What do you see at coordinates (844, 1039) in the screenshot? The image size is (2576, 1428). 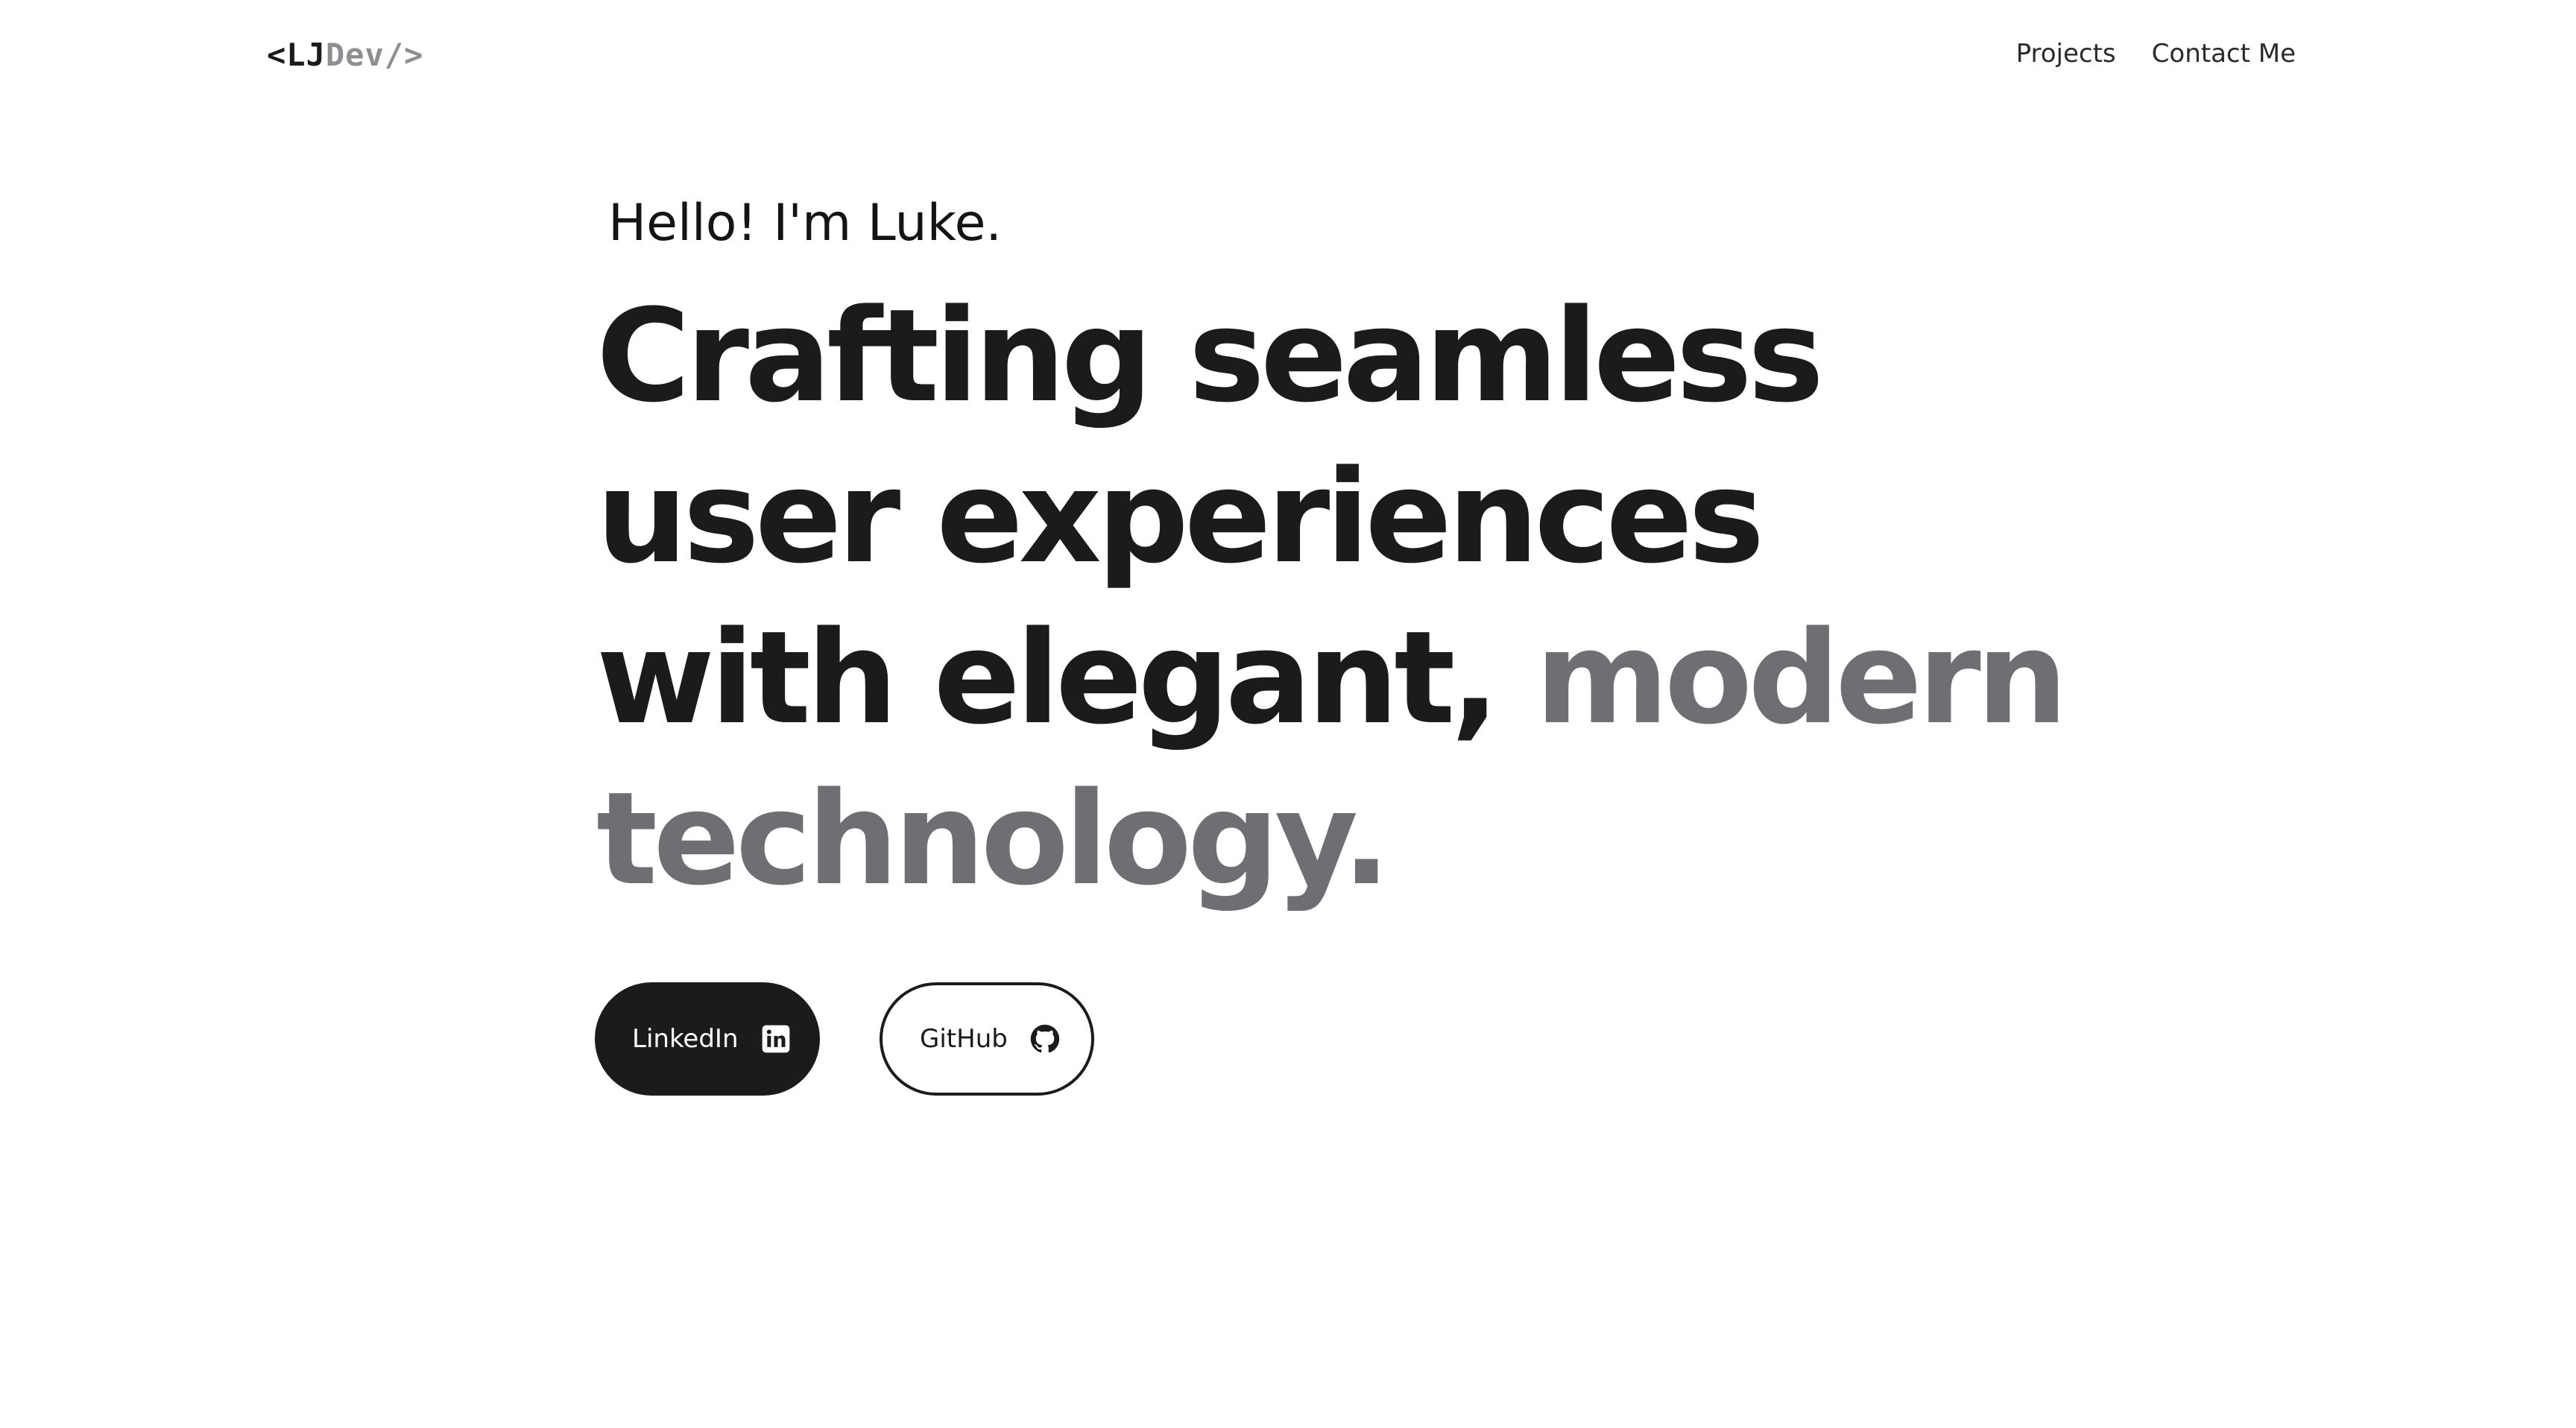 I see `social-buttons: LinkedIn GitHub` at bounding box center [844, 1039].